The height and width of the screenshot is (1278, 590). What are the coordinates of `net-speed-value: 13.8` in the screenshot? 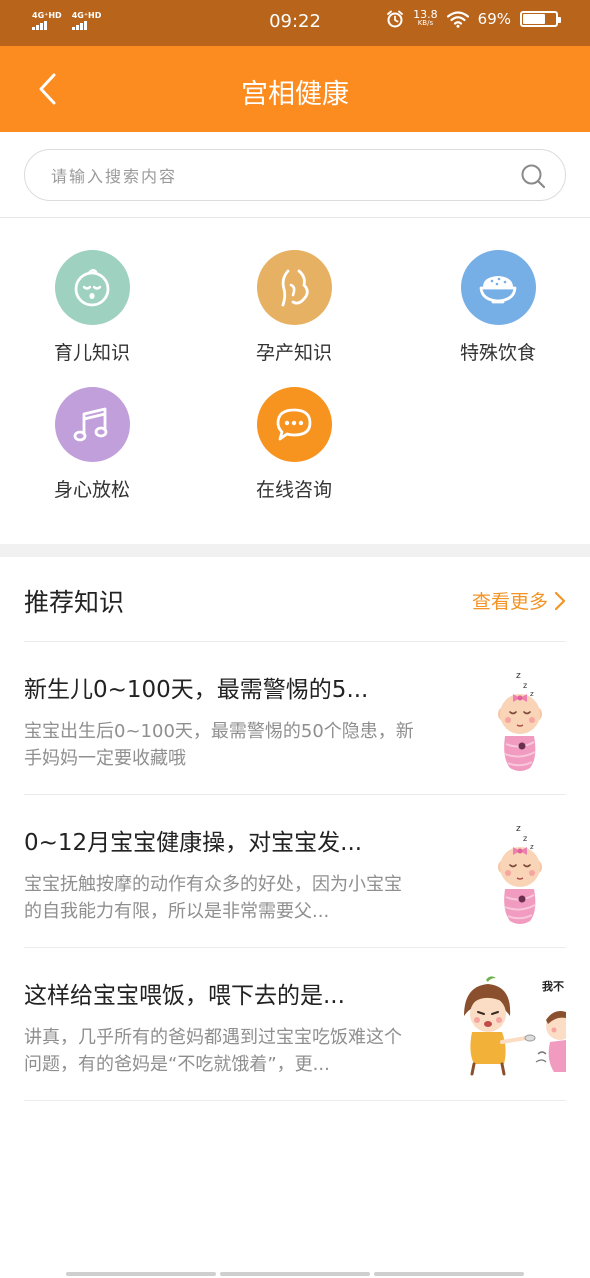 It's located at (425, 14).